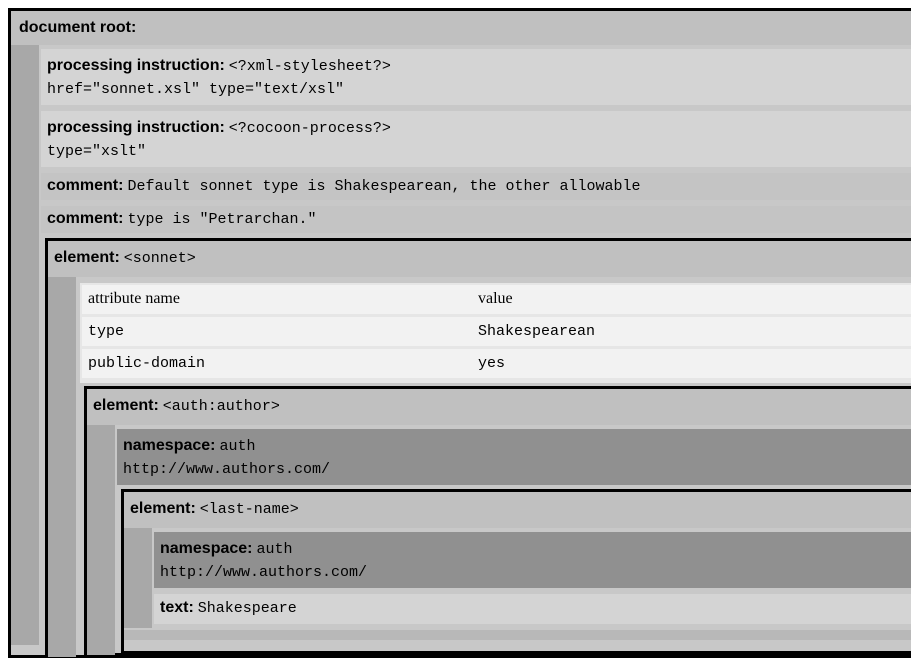 This screenshot has height=658, width=911. Describe the element at coordinates (147, 363) in the screenshot. I see `attribute-row-name: public-domain` at that location.